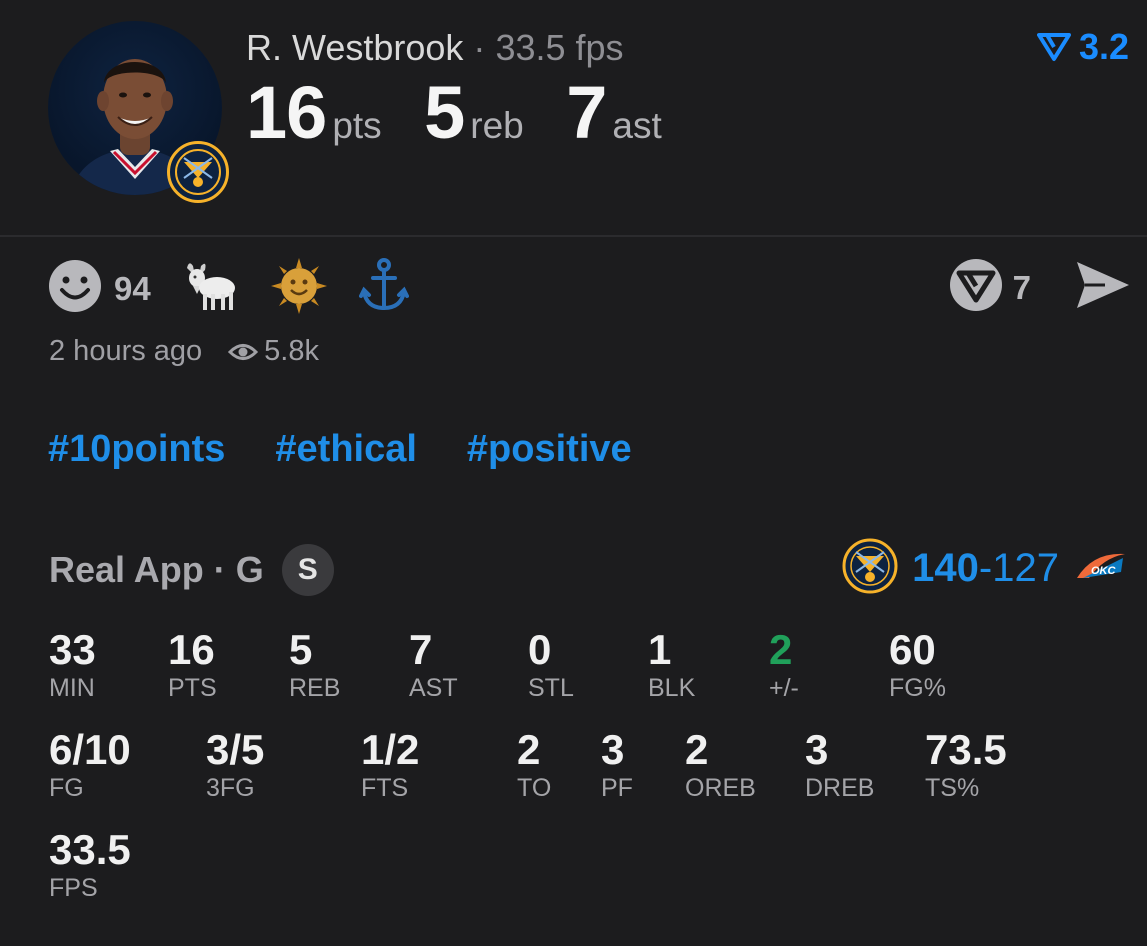 The image size is (1147, 946). What do you see at coordinates (840, 788) in the screenshot?
I see `stat-label: DREB` at bounding box center [840, 788].